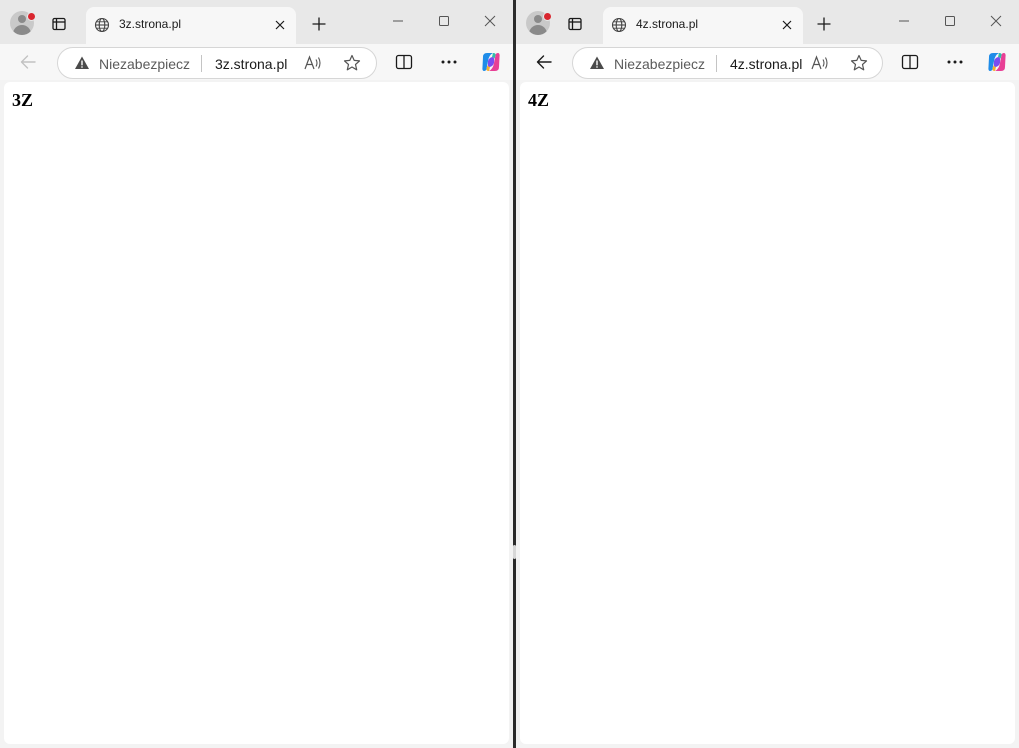  I want to click on address-bar: Niezabezpieczona 3z.strona.pl, so click(217, 63).